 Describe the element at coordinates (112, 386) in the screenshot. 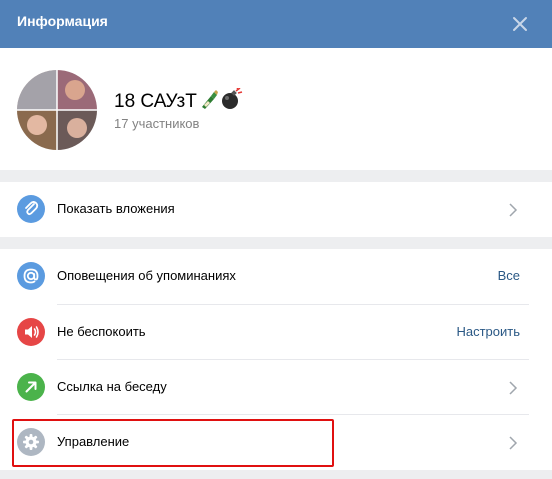

I see `row-label: Ссылка на беседу` at that location.